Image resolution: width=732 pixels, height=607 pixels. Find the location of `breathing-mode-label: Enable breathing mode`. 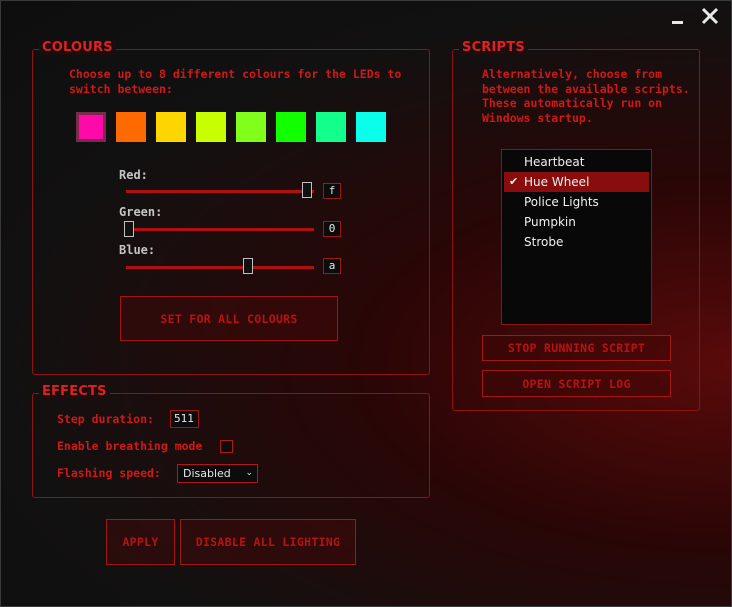

breathing-mode-label: Enable breathing mode is located at coordinates (130, 446).